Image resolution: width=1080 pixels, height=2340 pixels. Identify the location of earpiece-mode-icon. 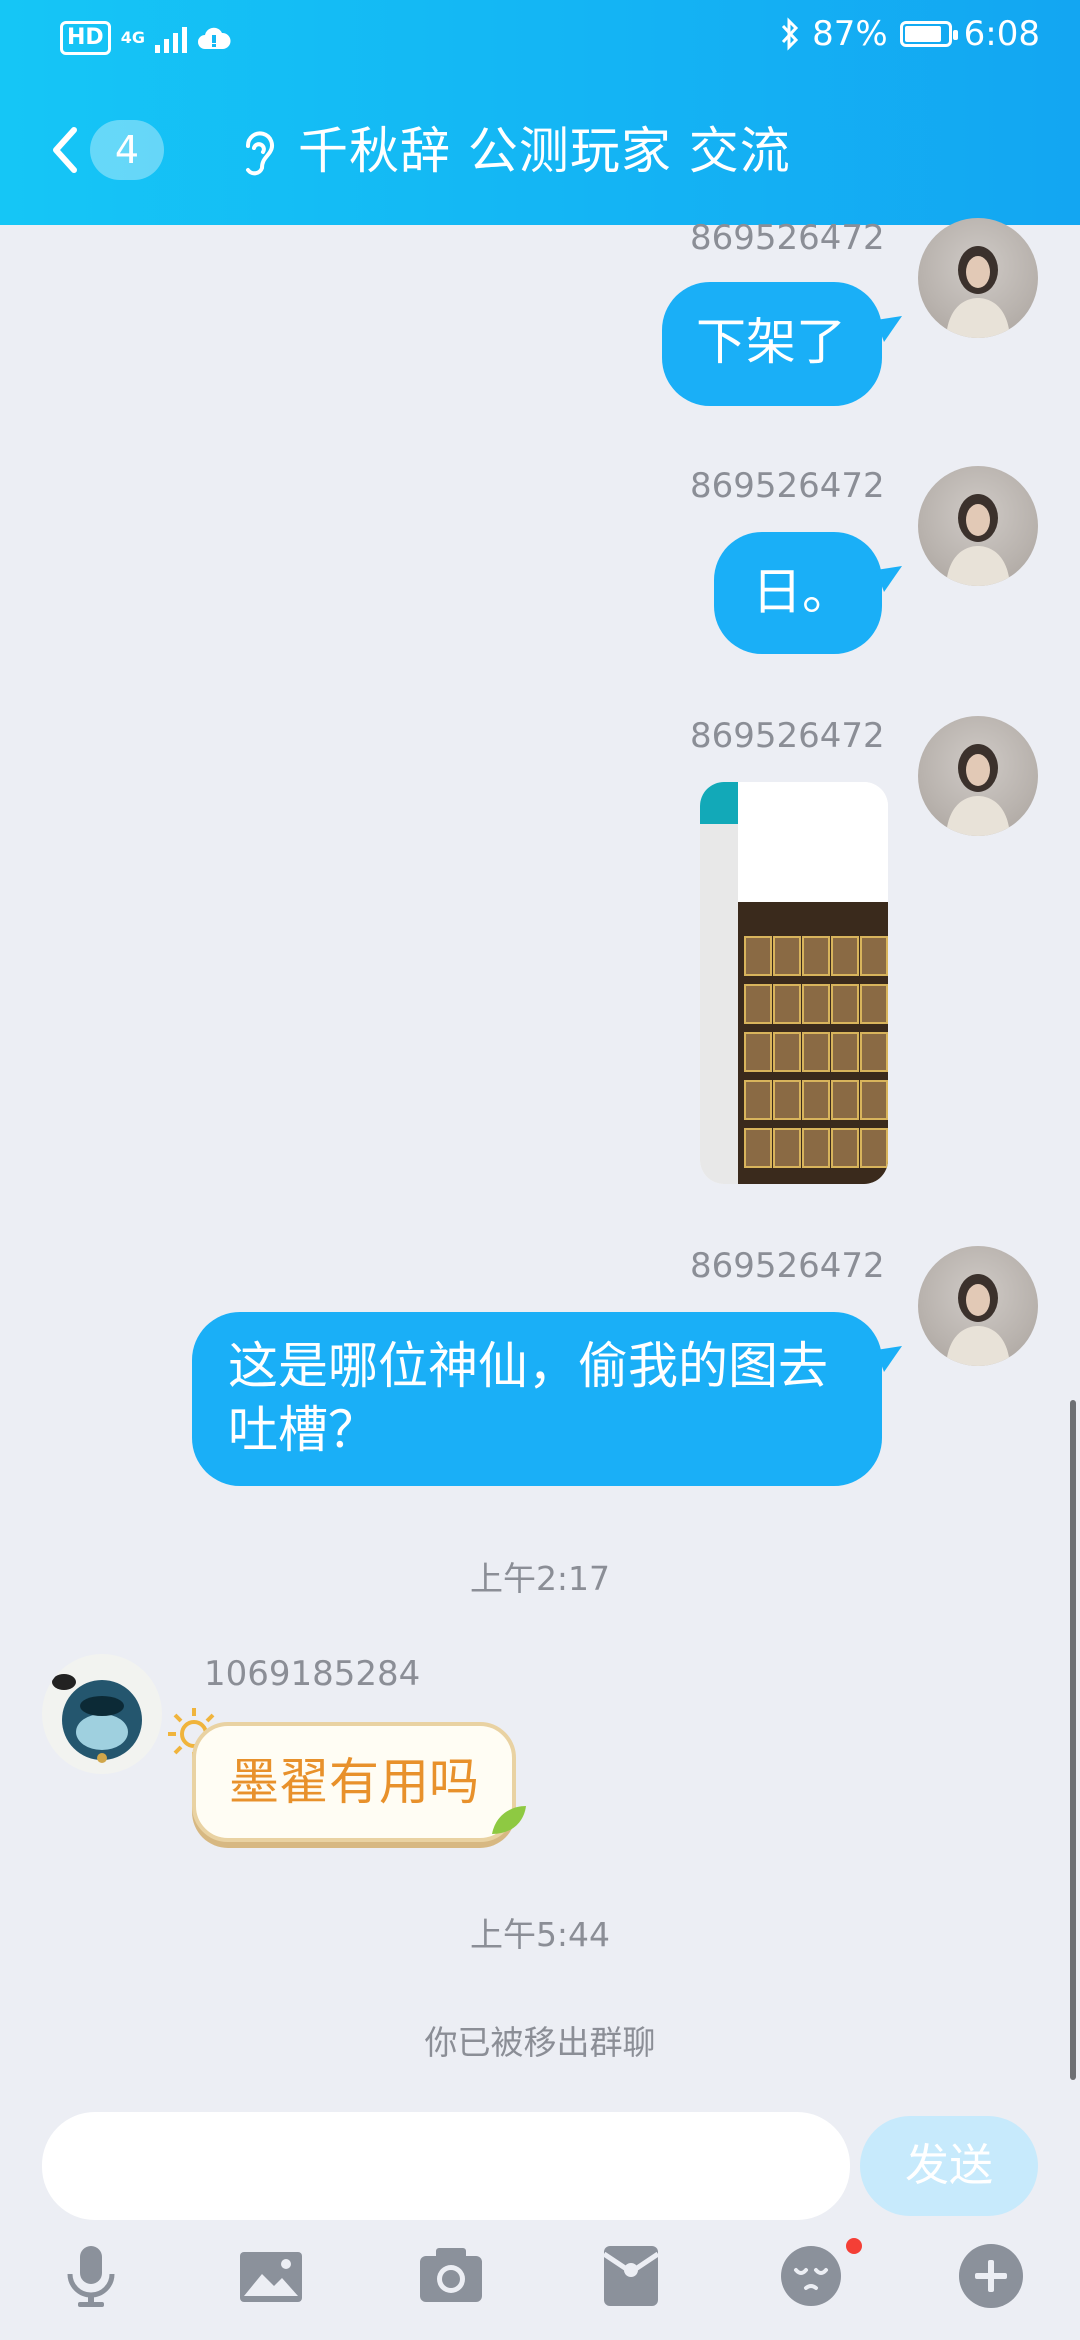
(258, 152).